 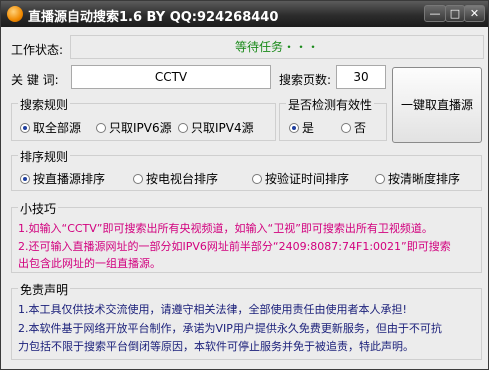 I want to click on disclaimer-title: 免责声明, so click(x=44, y=289).